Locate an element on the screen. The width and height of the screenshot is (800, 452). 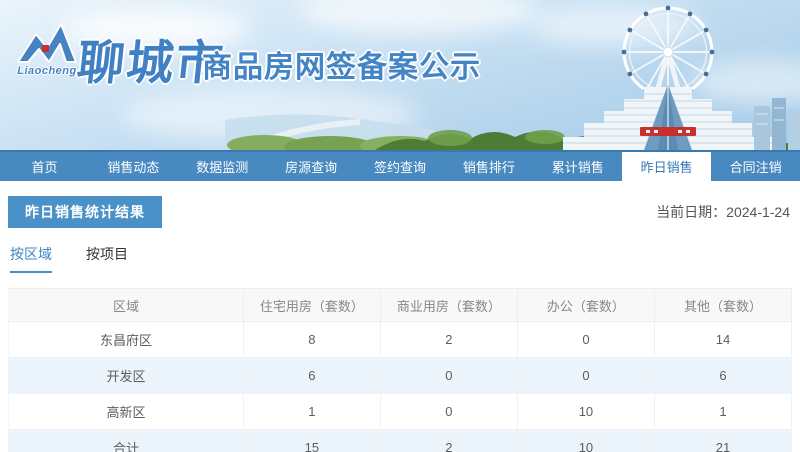
cell-region: 合计 is located at coordinates (126, 440).